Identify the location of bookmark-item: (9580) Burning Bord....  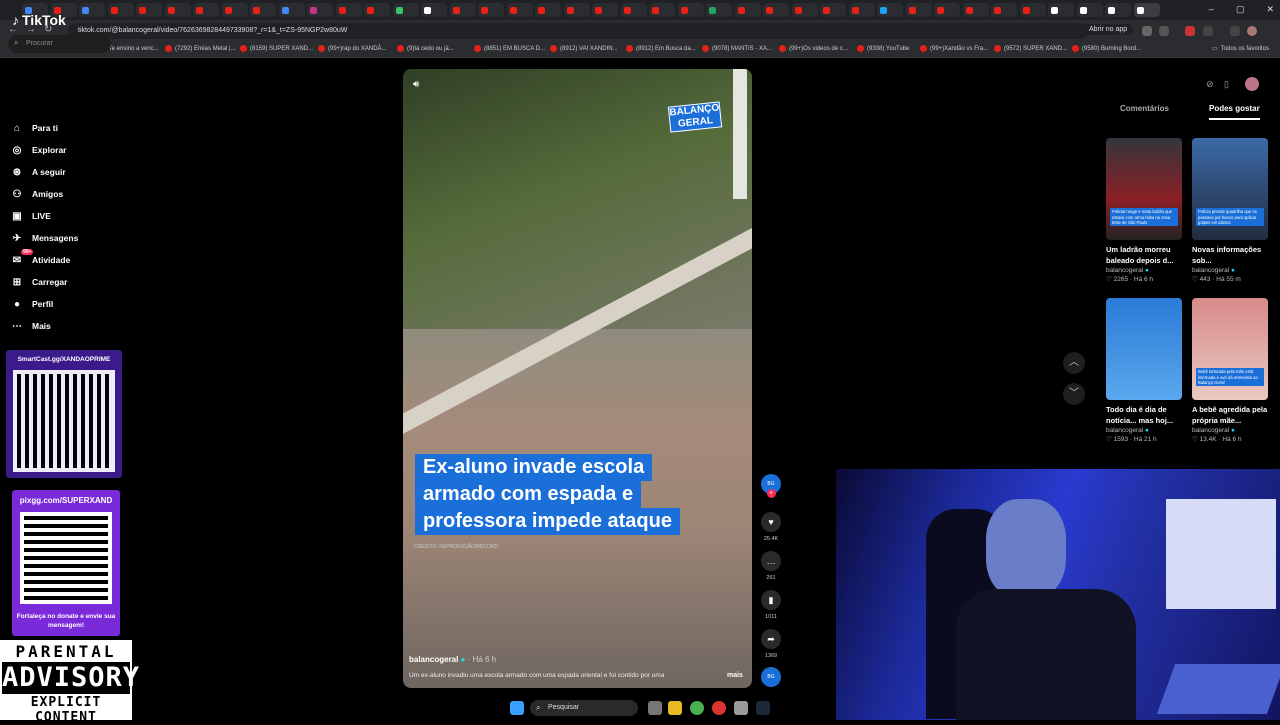
(1106, 48).